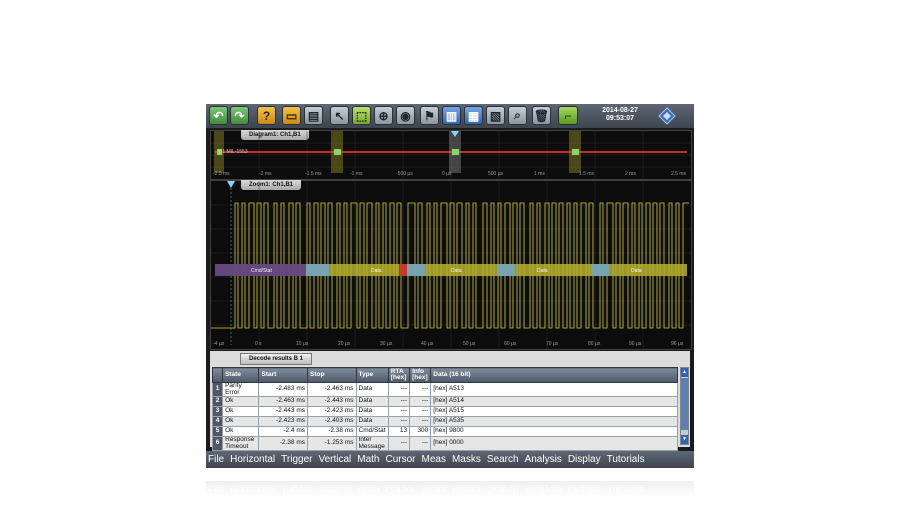 The width and height of the screenshot is (900, 506). What do you see at coordinates (339, 115) in the screenshot?
I see `pointer-icon: ↖` at bounding box center [339, 115].